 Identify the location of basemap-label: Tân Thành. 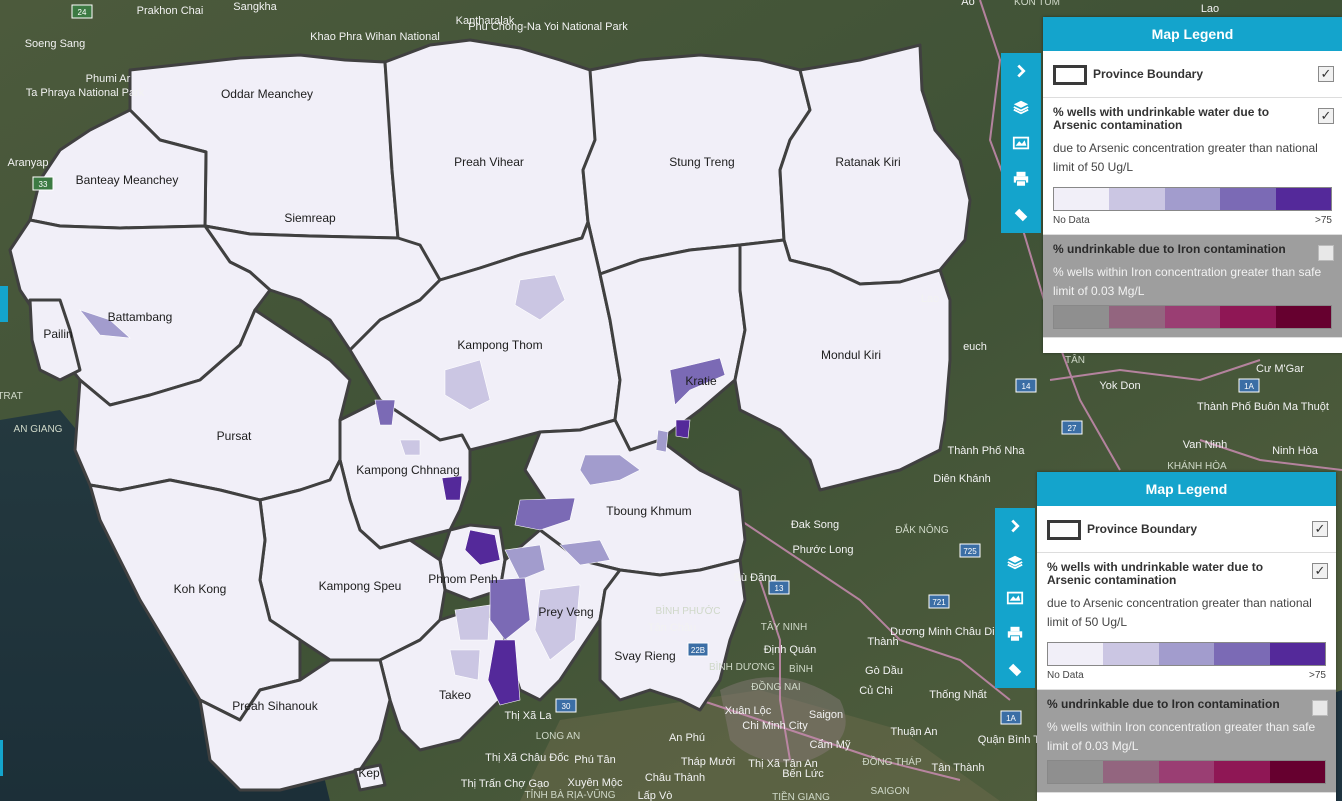
(957, 768).